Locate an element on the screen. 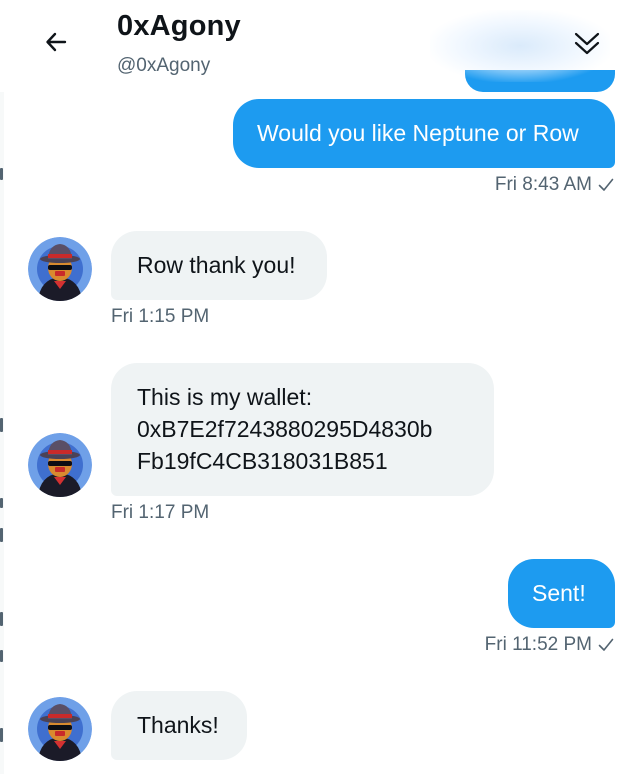 This screenshot has width=640, height=774. collapse-button is located at coordinates (587, 43).